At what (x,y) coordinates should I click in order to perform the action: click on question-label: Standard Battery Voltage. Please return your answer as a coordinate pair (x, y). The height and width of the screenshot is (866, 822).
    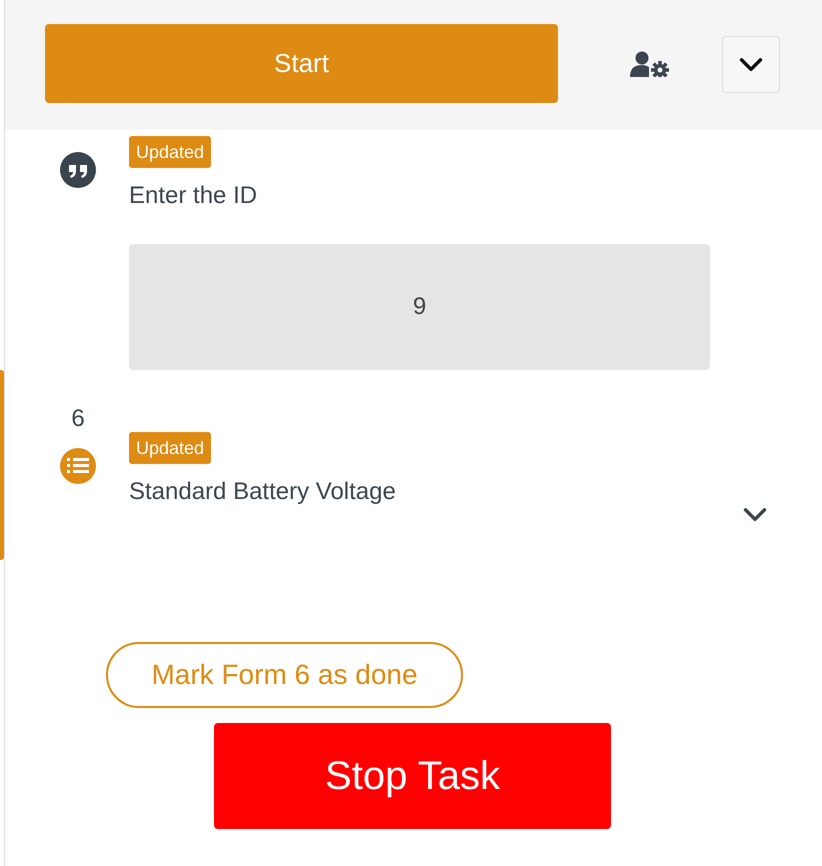
    Looking at the image, I should click on (262, 492).